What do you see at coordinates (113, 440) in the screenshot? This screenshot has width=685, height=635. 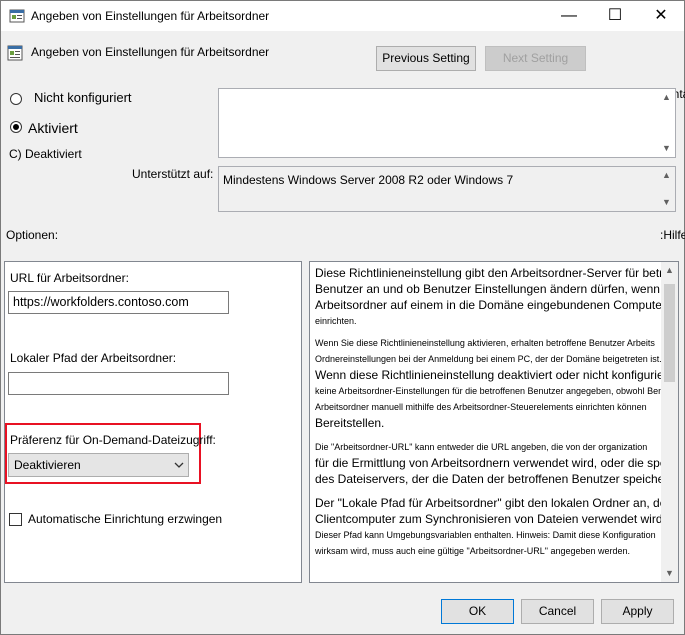 I see `ondemand-label: Präferenz für On-Demand-Dateizugriff:` at bounding box center [113, 440].